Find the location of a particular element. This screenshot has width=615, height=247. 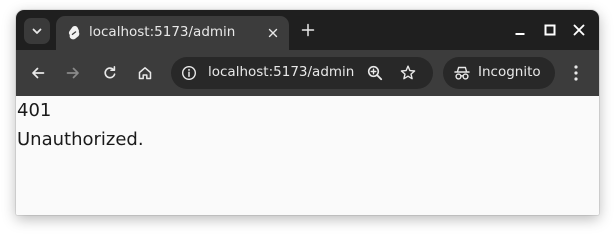

new-tab-button is located at coordinates (308, 30).